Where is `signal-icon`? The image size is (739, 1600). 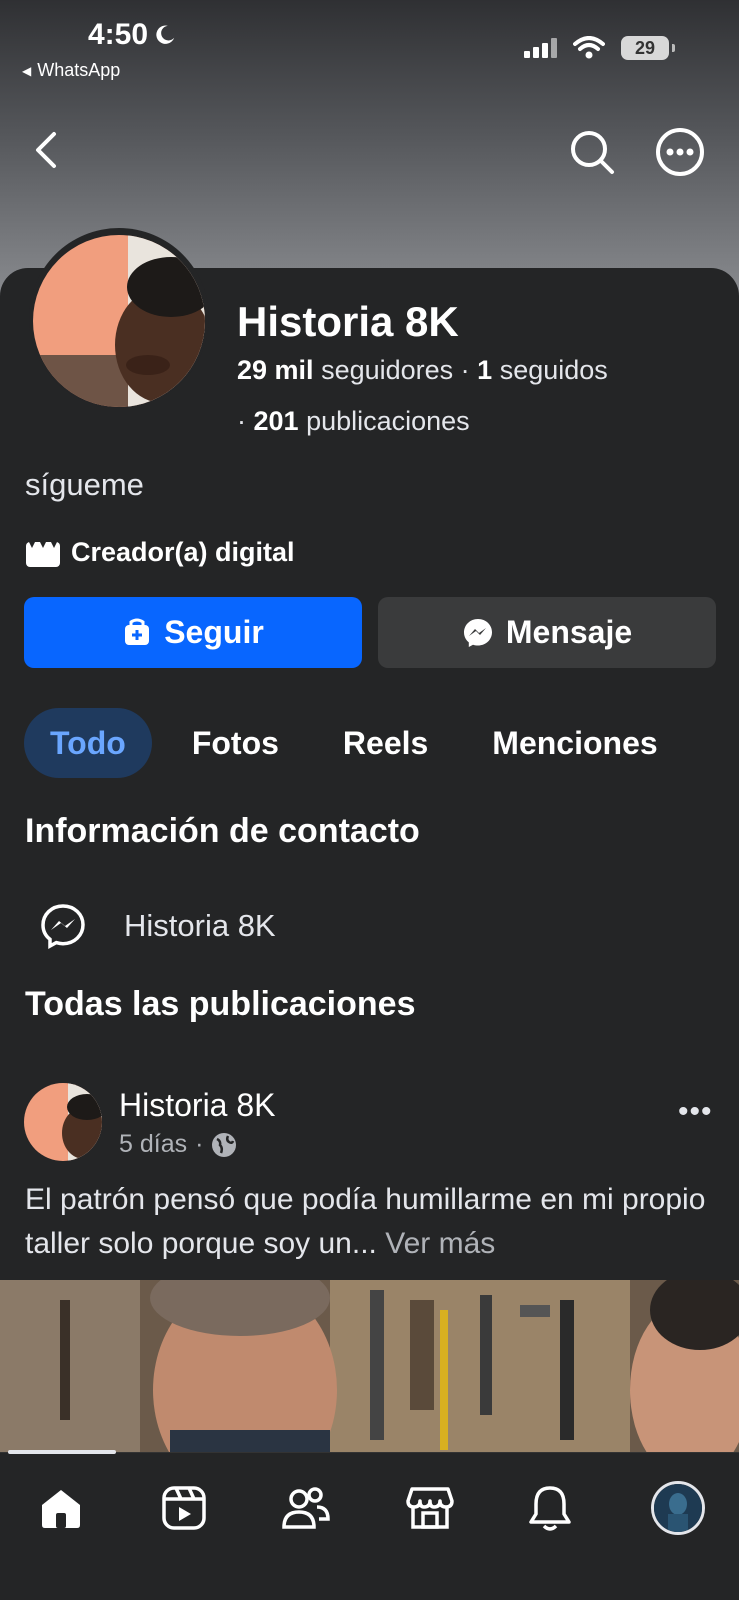
signal-icon is located at coordinates (540, 48).